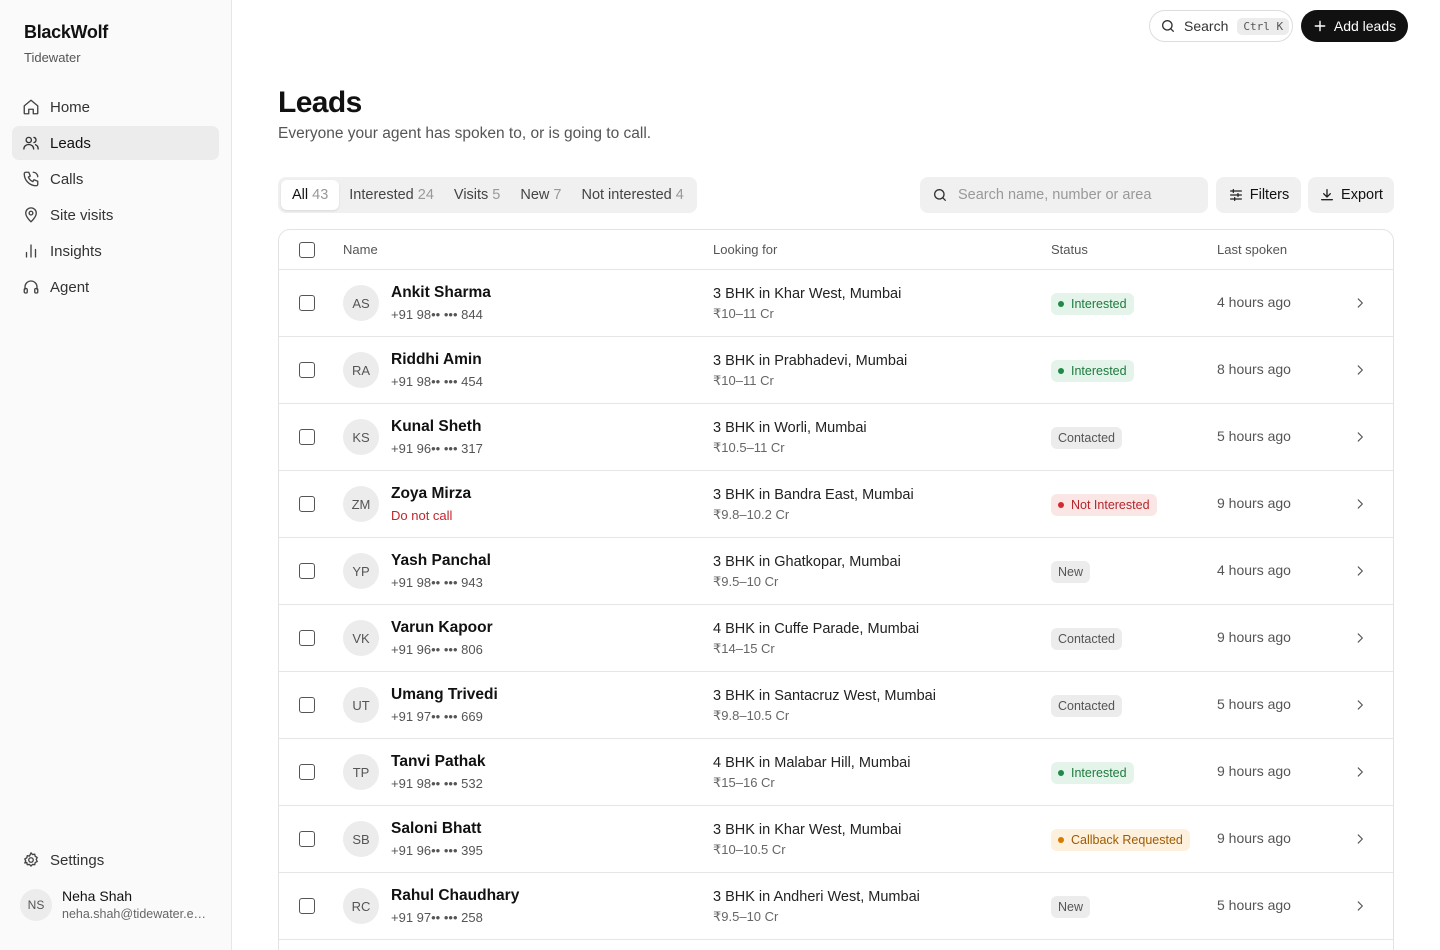 The height and width of the screenshot is (950, 1440). What do you see at coordinates (836, 250) in the screenshot?
I see `table-header: Name Looking for Status Last spoken` at bounding box center [836, 250].